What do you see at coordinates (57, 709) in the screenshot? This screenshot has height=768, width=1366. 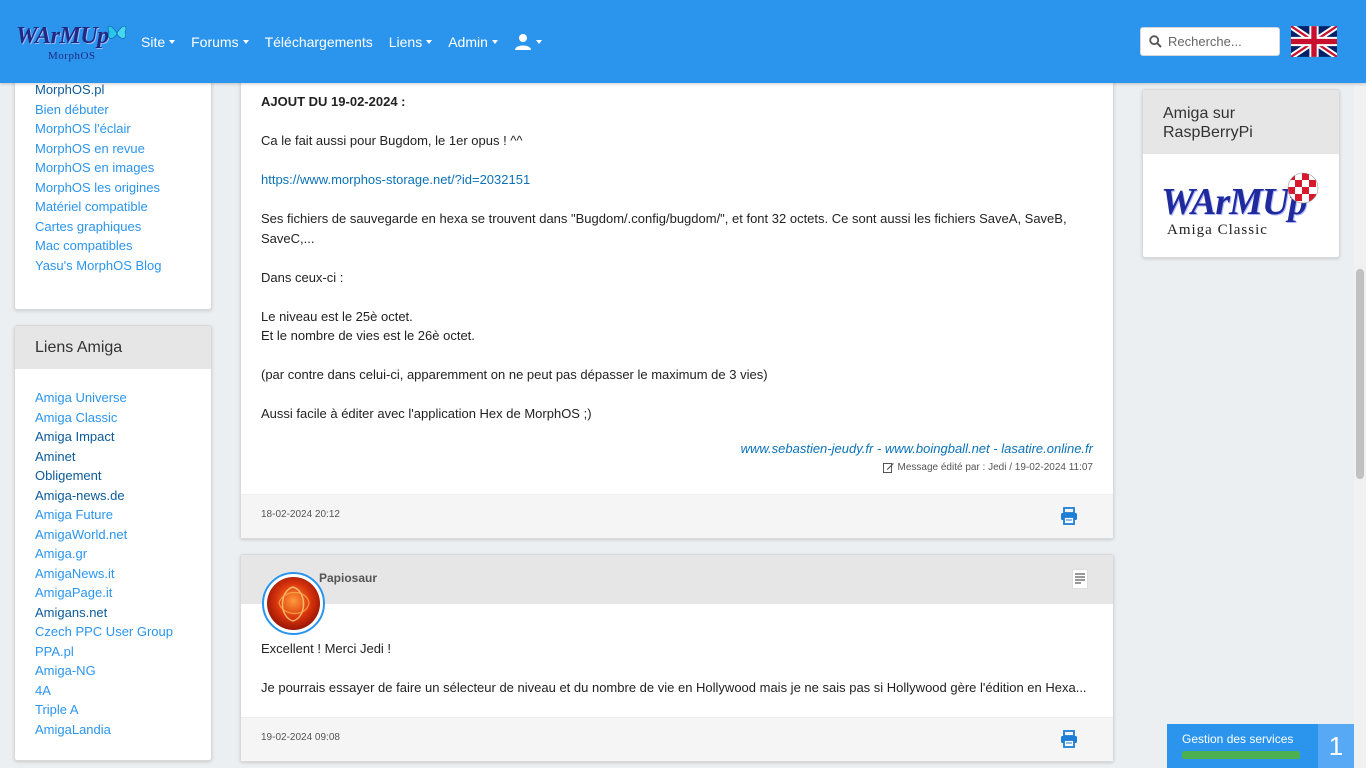 I see `link-triple-a: Triple A` at bounding box center [57, 709].